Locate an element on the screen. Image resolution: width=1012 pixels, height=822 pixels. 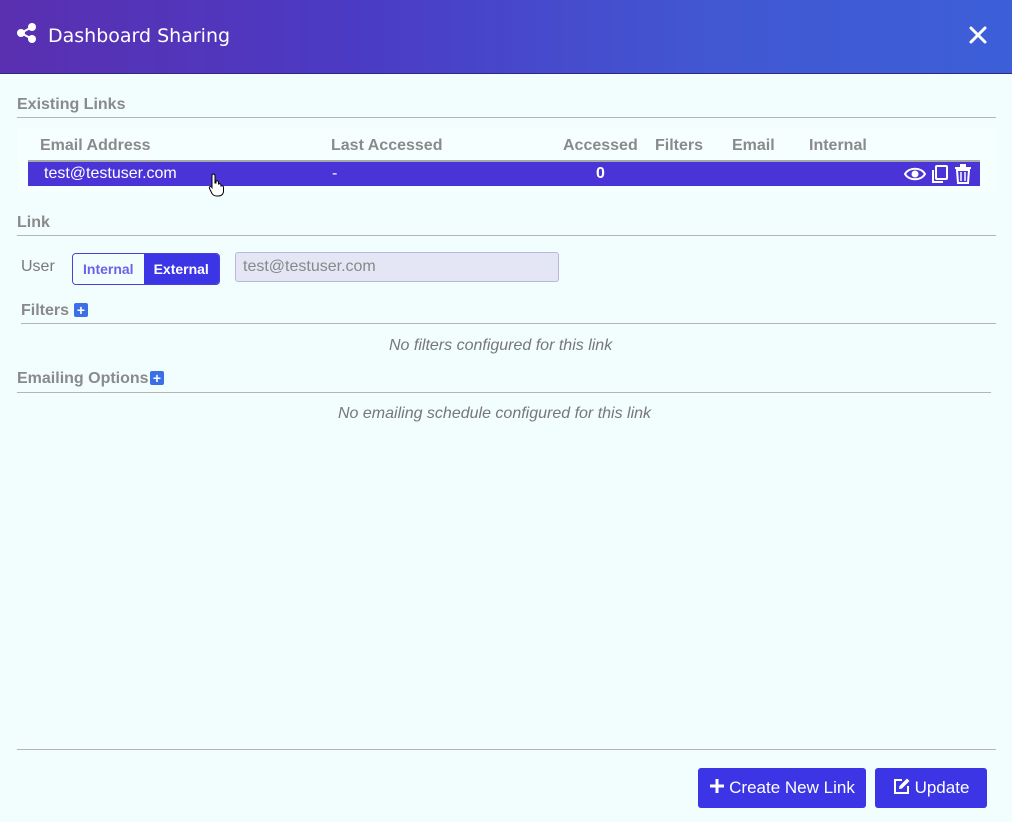
add-filter-plus-icon: + is located at coordinates (81, 310).